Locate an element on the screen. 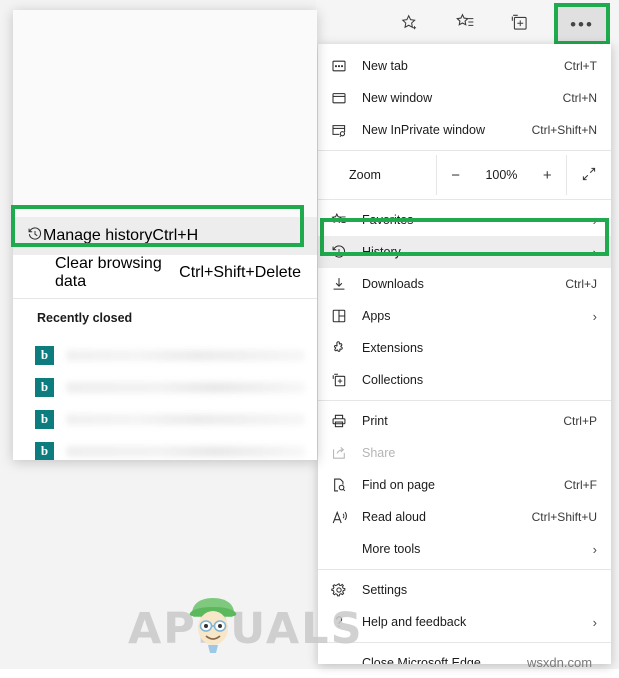 The image size is (619, 678). zoom-row: Zoom − 100% + is located at coordinates (464, 175).